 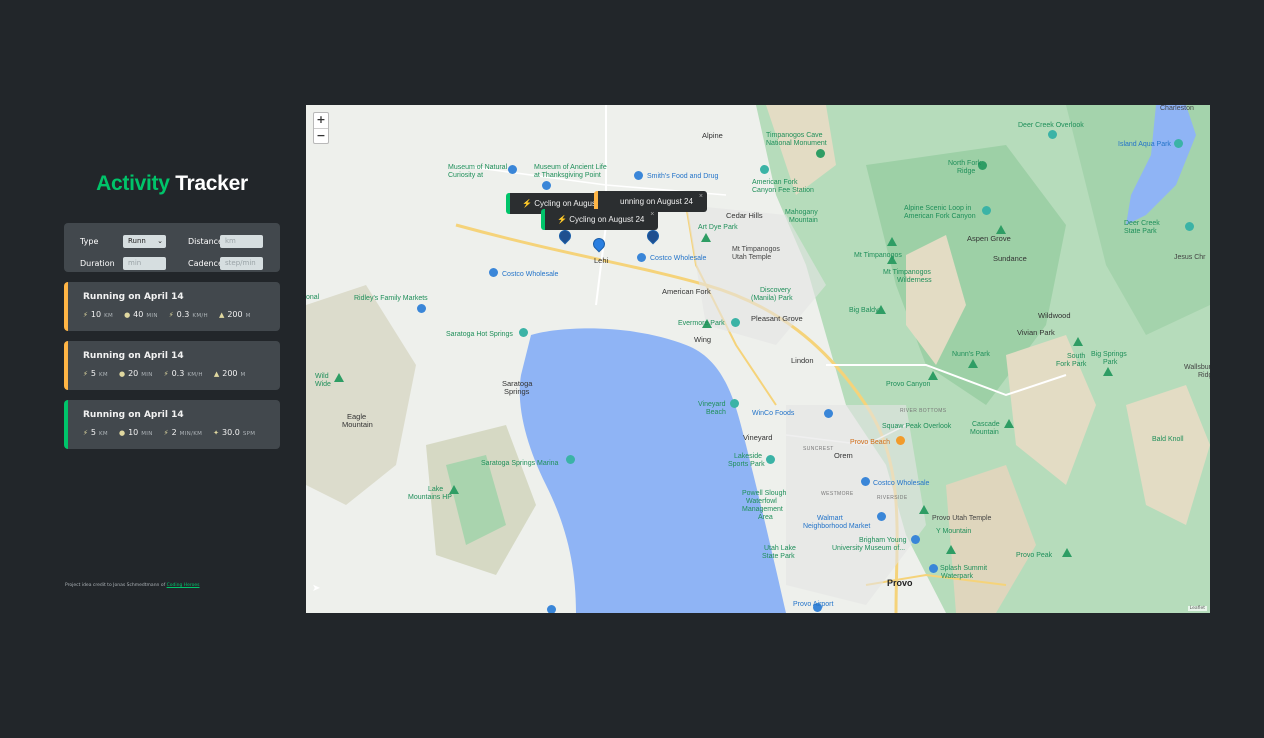 I want to click on workout-popup: ⚡ Cycling on August 24 ×, so click(x=600, y=219).